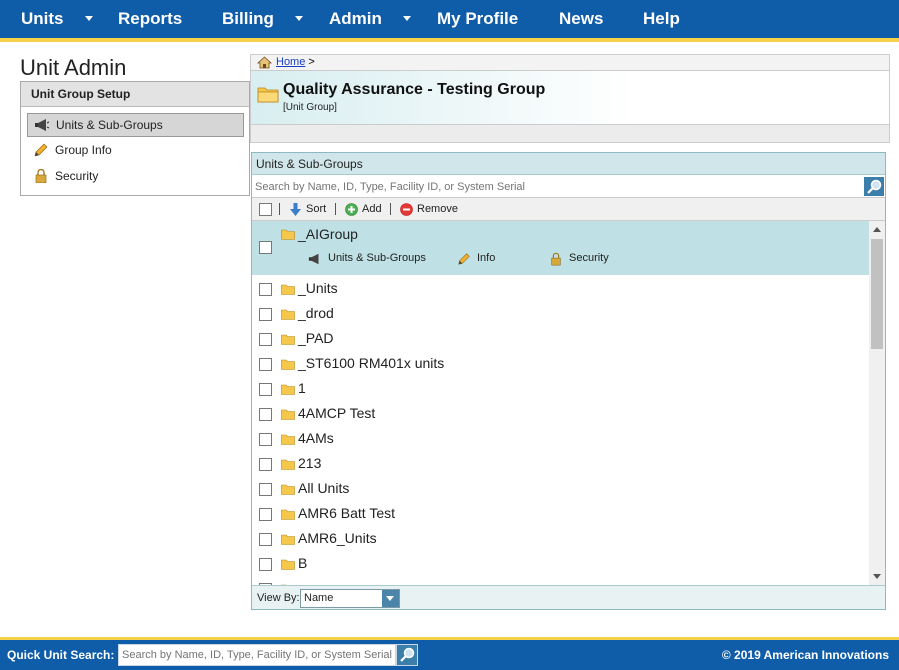  What do you see at coordinates (371, 363) in the screenshot?
I see `list-item-name: _ST6100 RM401x units` at bounding box center [371, 363].